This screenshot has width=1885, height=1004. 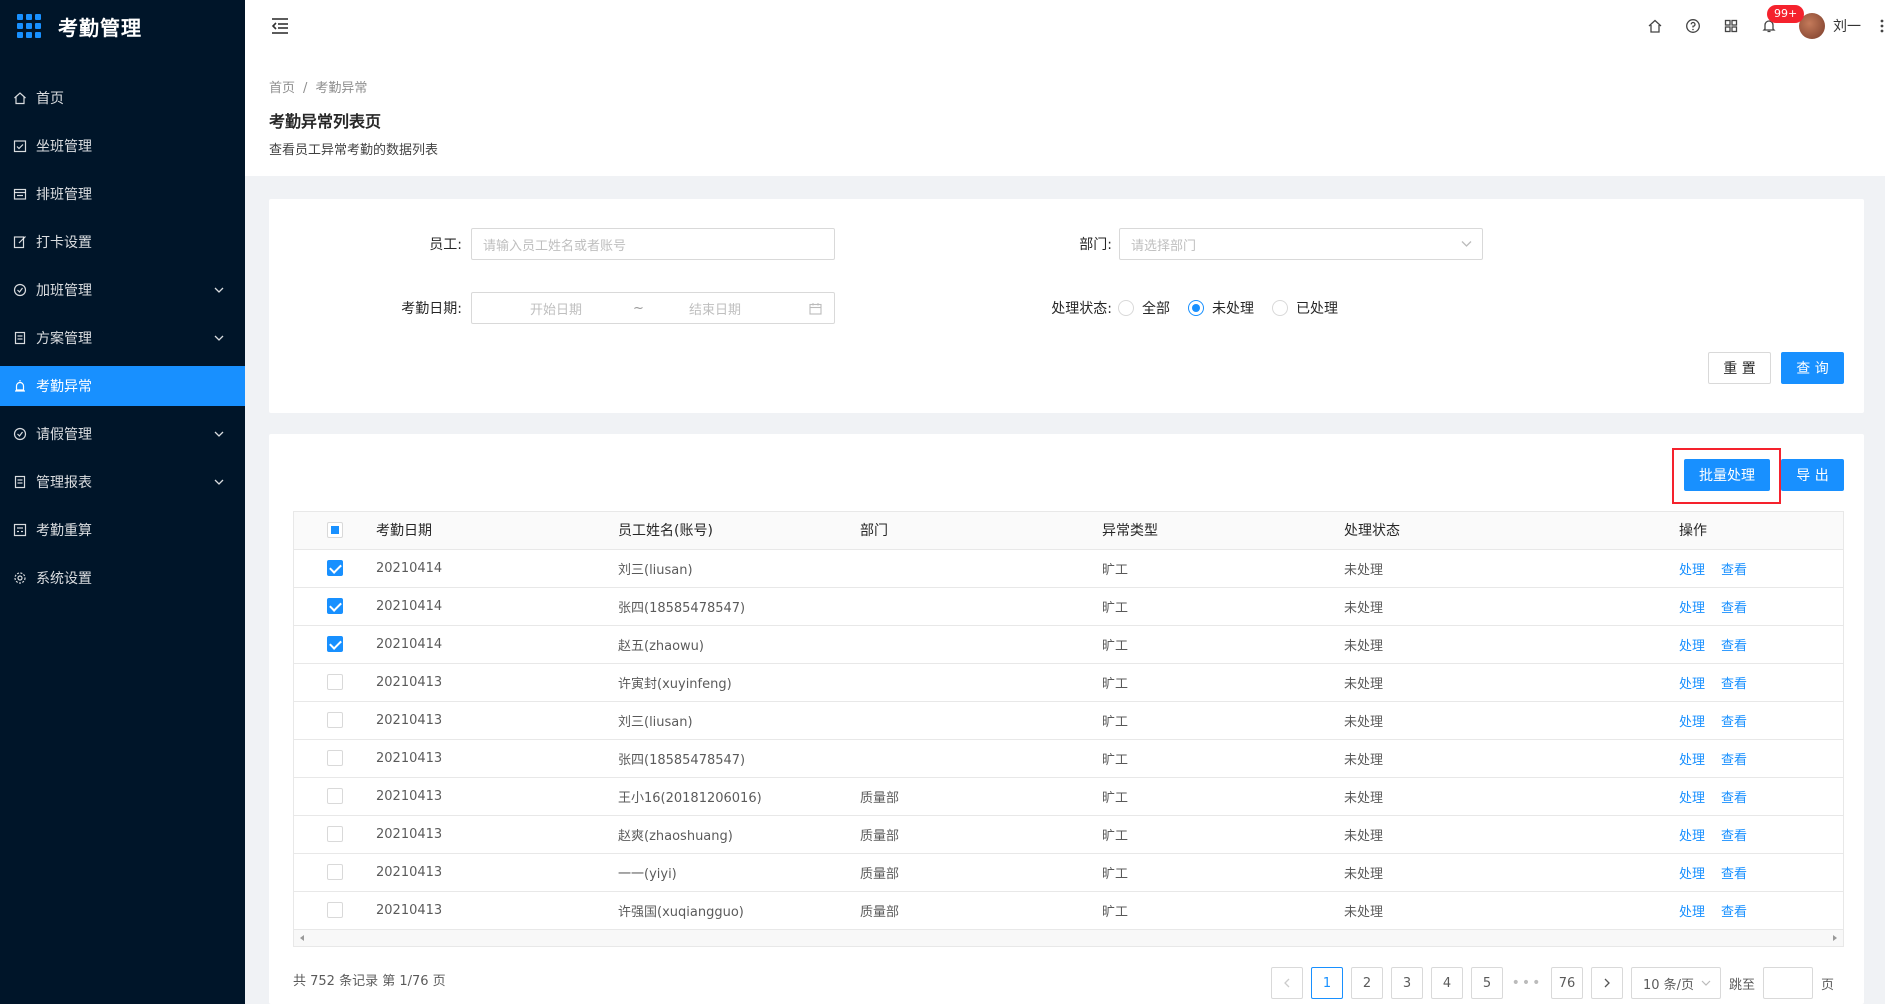 I want to click on table-row: 20210413 张四(18585478547) 旷工 未处理 处理 查看, so click(x=1068, y=758).